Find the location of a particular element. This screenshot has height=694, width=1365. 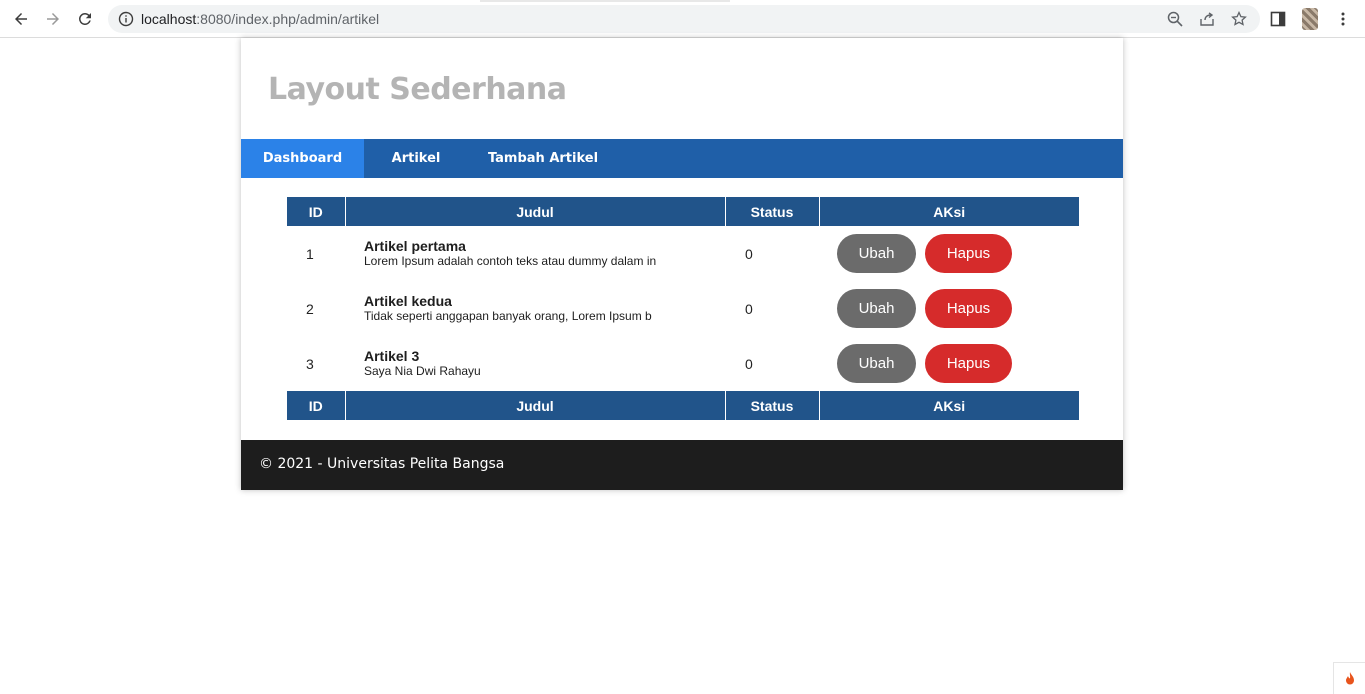

back-button is located at coordinates (21, 19).